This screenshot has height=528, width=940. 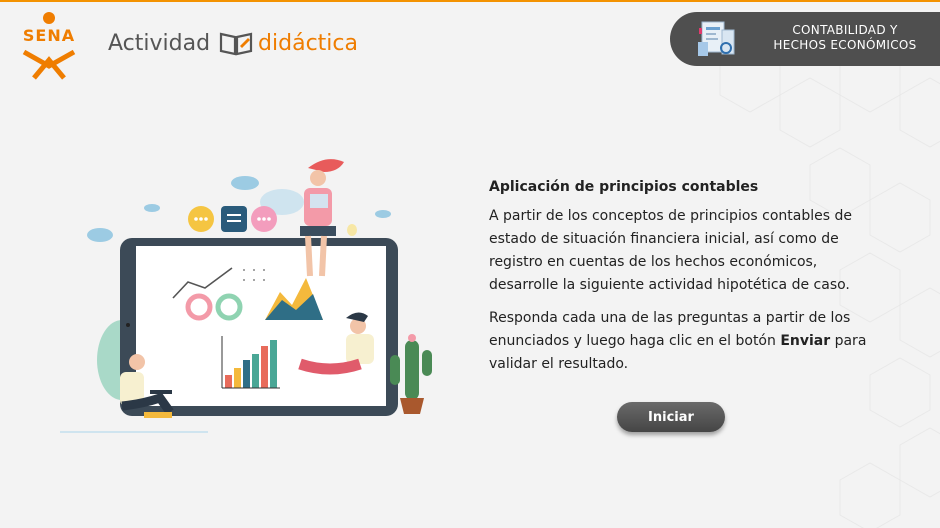 I want to click on open-book-icon, so click(x=236, y=44).